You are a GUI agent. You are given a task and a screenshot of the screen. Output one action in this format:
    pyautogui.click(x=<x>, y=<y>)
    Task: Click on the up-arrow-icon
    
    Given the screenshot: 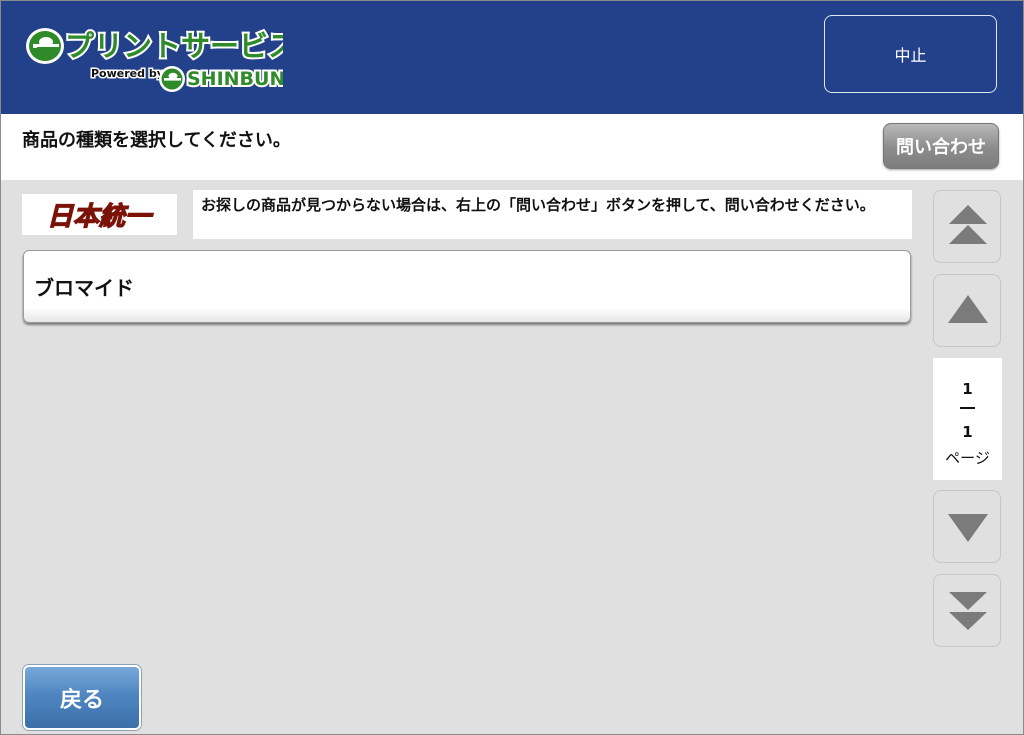 What is the action you would take?
    pyautogui.click(x=968, y=309)
    